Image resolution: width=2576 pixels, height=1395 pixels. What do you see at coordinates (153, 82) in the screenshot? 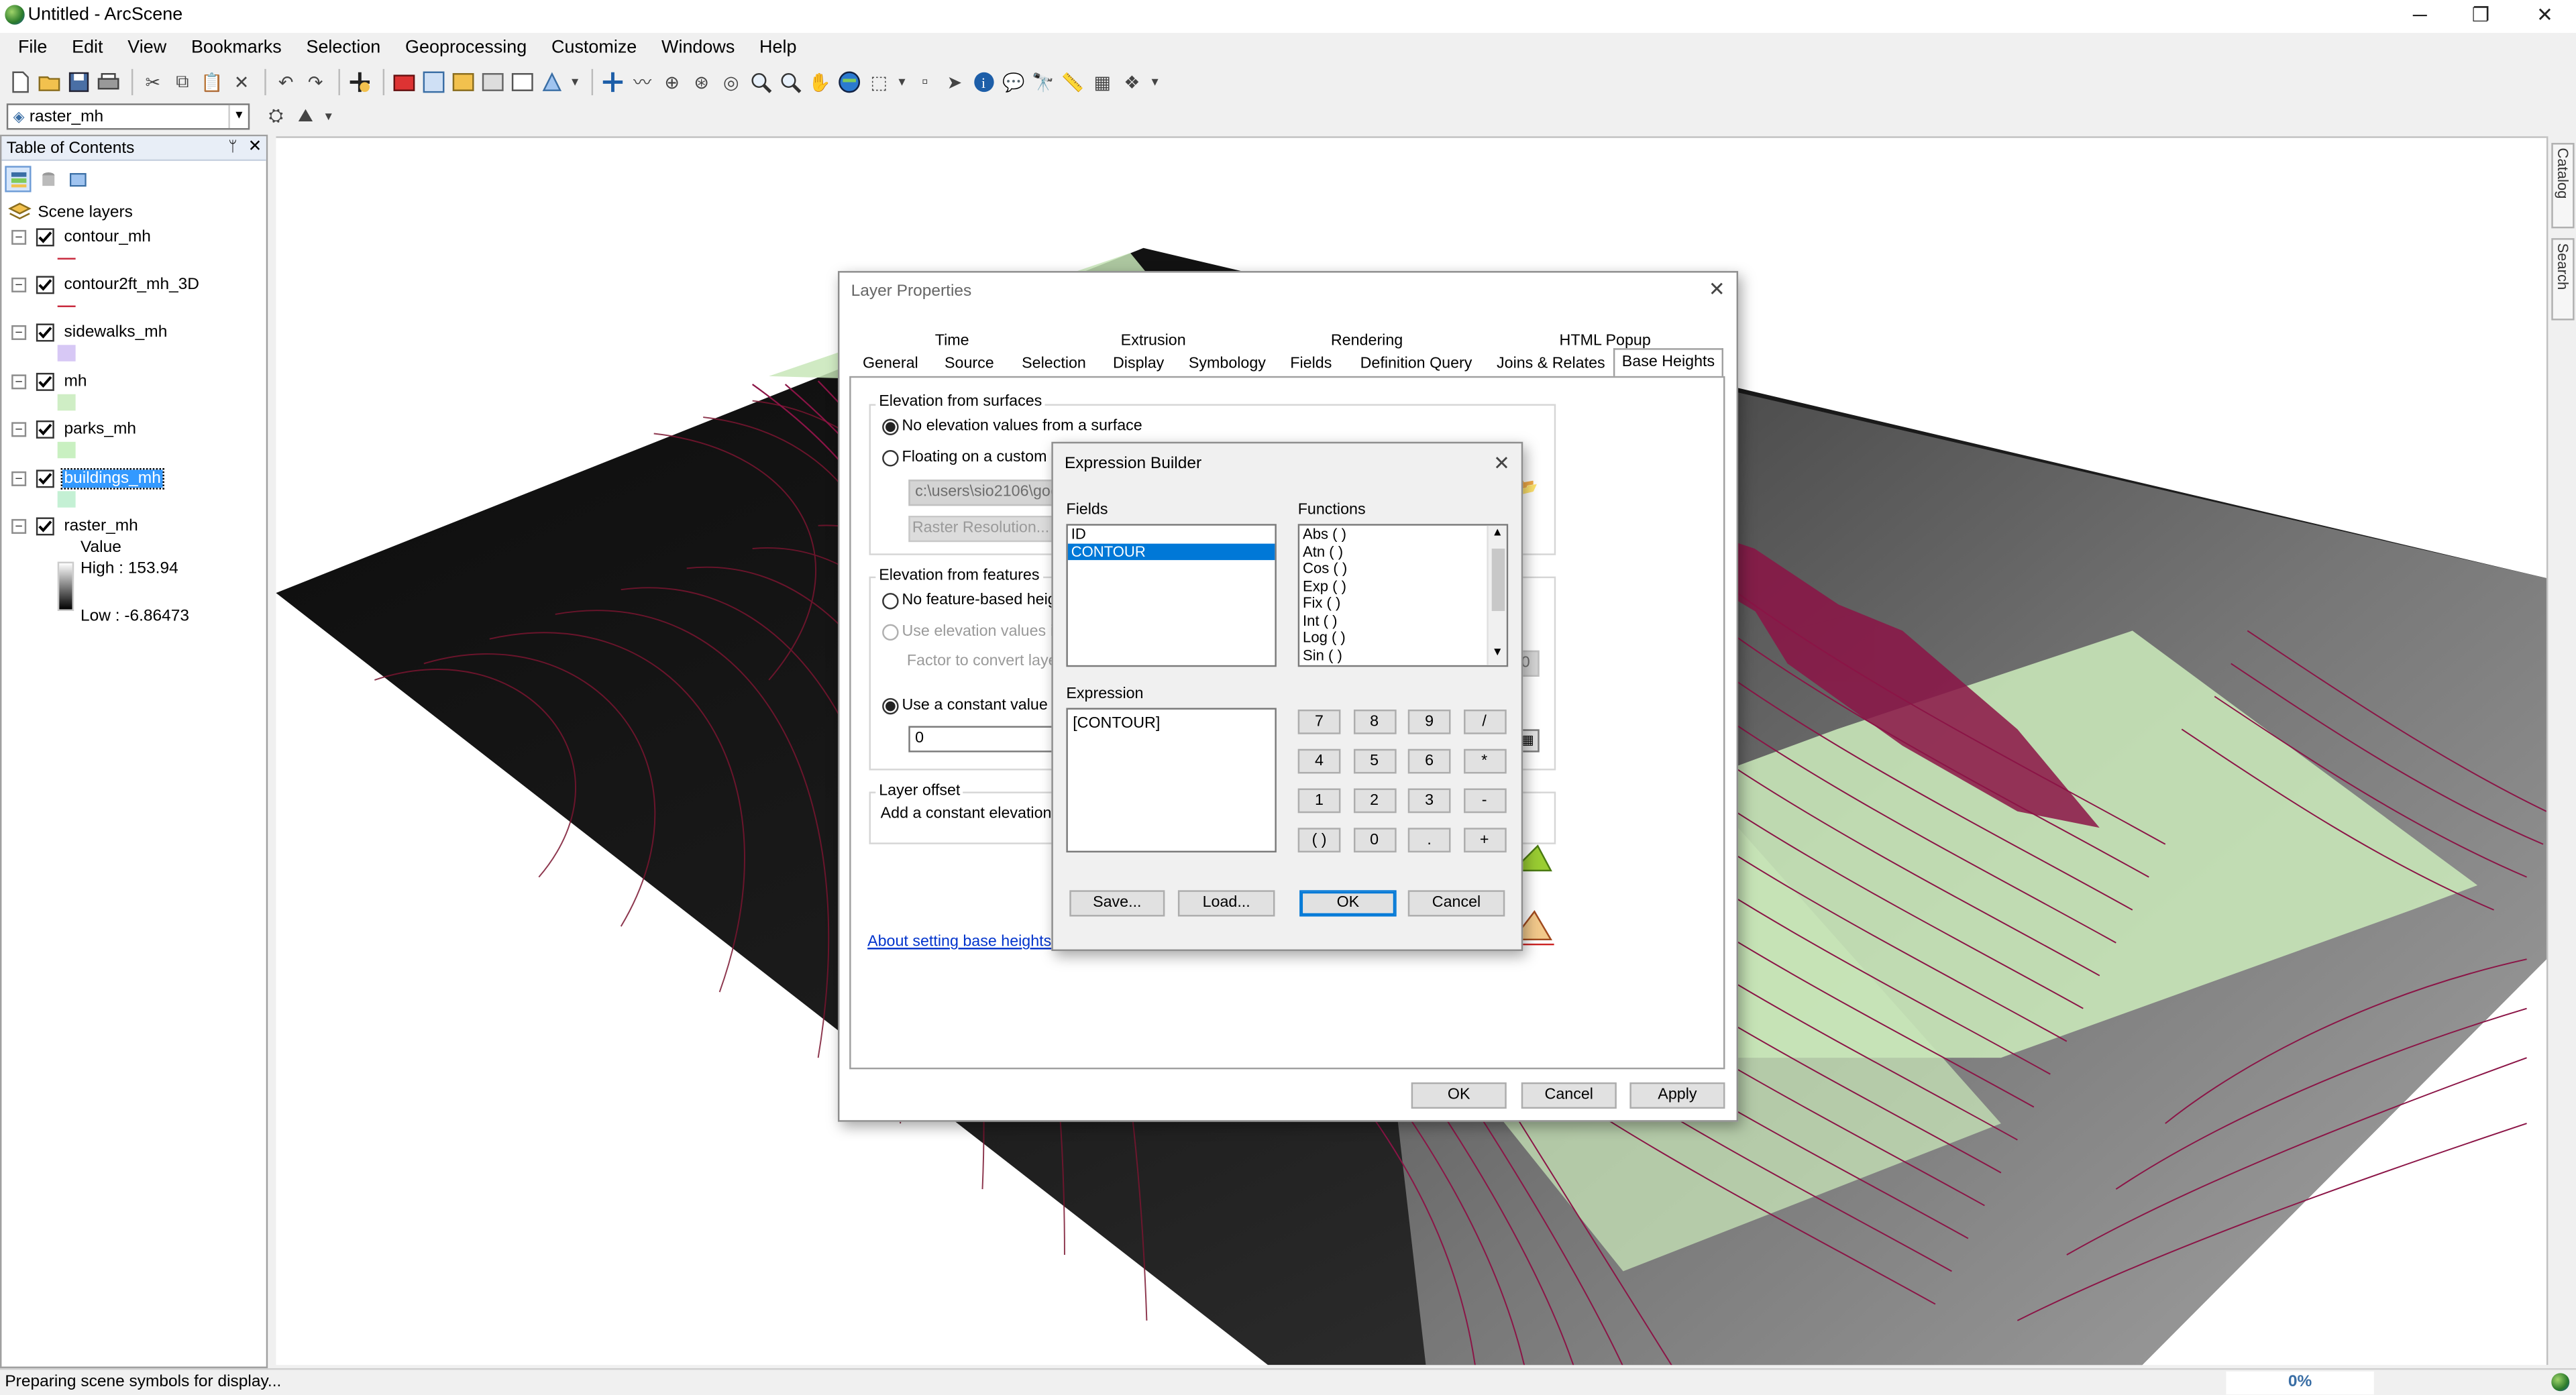
I see `cut-icon: ✂` at bounding box center [153, 82].